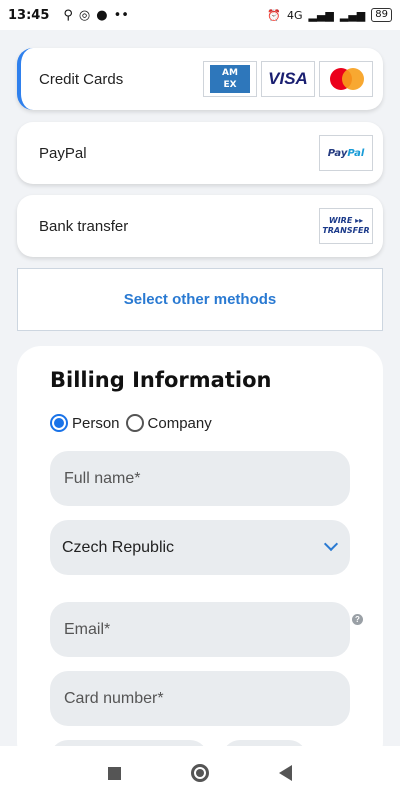 Image resolution: width=400 pixels, height=800 pixels. Describe the element at coordinates (118, 547) in the screenshot. I see `country-value: Czech Republic` at that location.